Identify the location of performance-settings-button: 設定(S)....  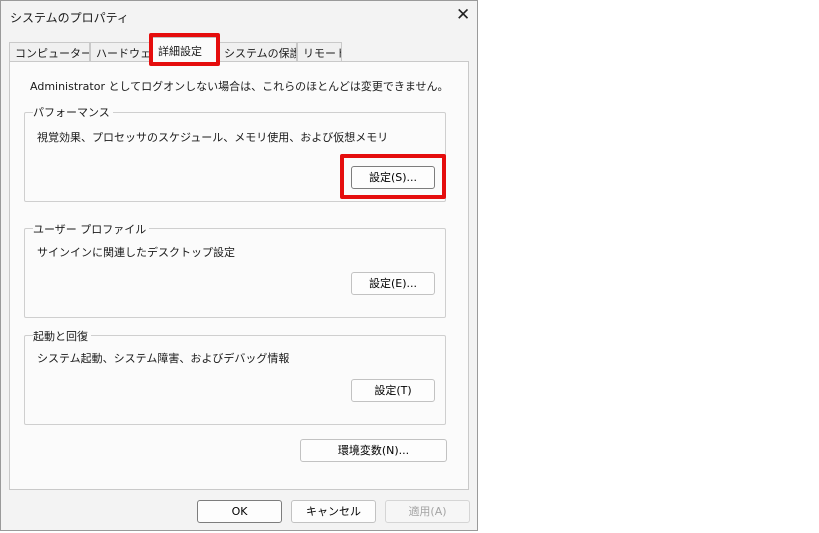
(393, 177).